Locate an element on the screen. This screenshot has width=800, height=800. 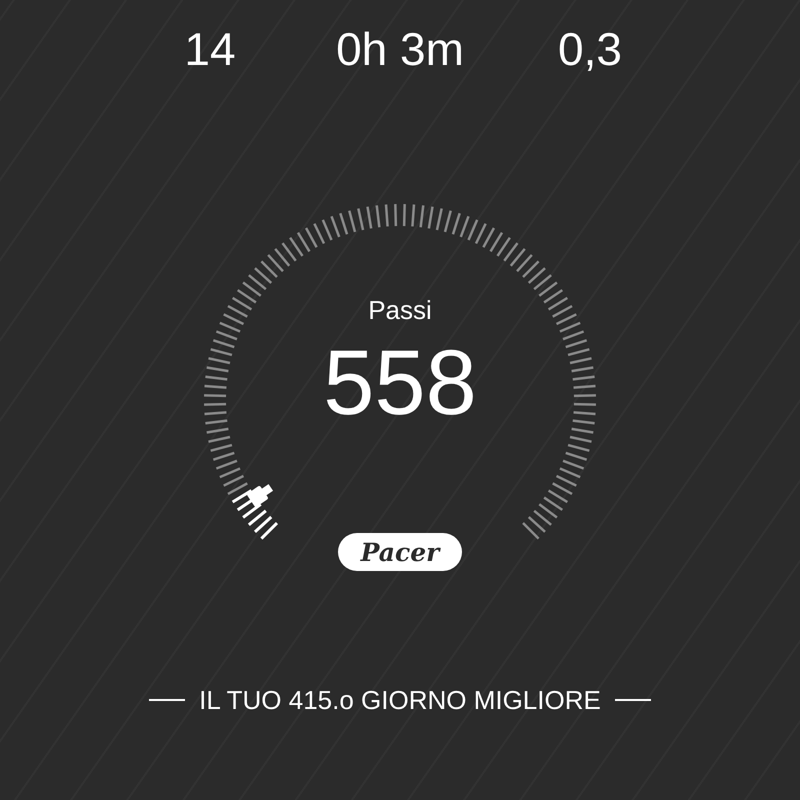
stat-value: 0h 3m is located at coordinates (400, 49).